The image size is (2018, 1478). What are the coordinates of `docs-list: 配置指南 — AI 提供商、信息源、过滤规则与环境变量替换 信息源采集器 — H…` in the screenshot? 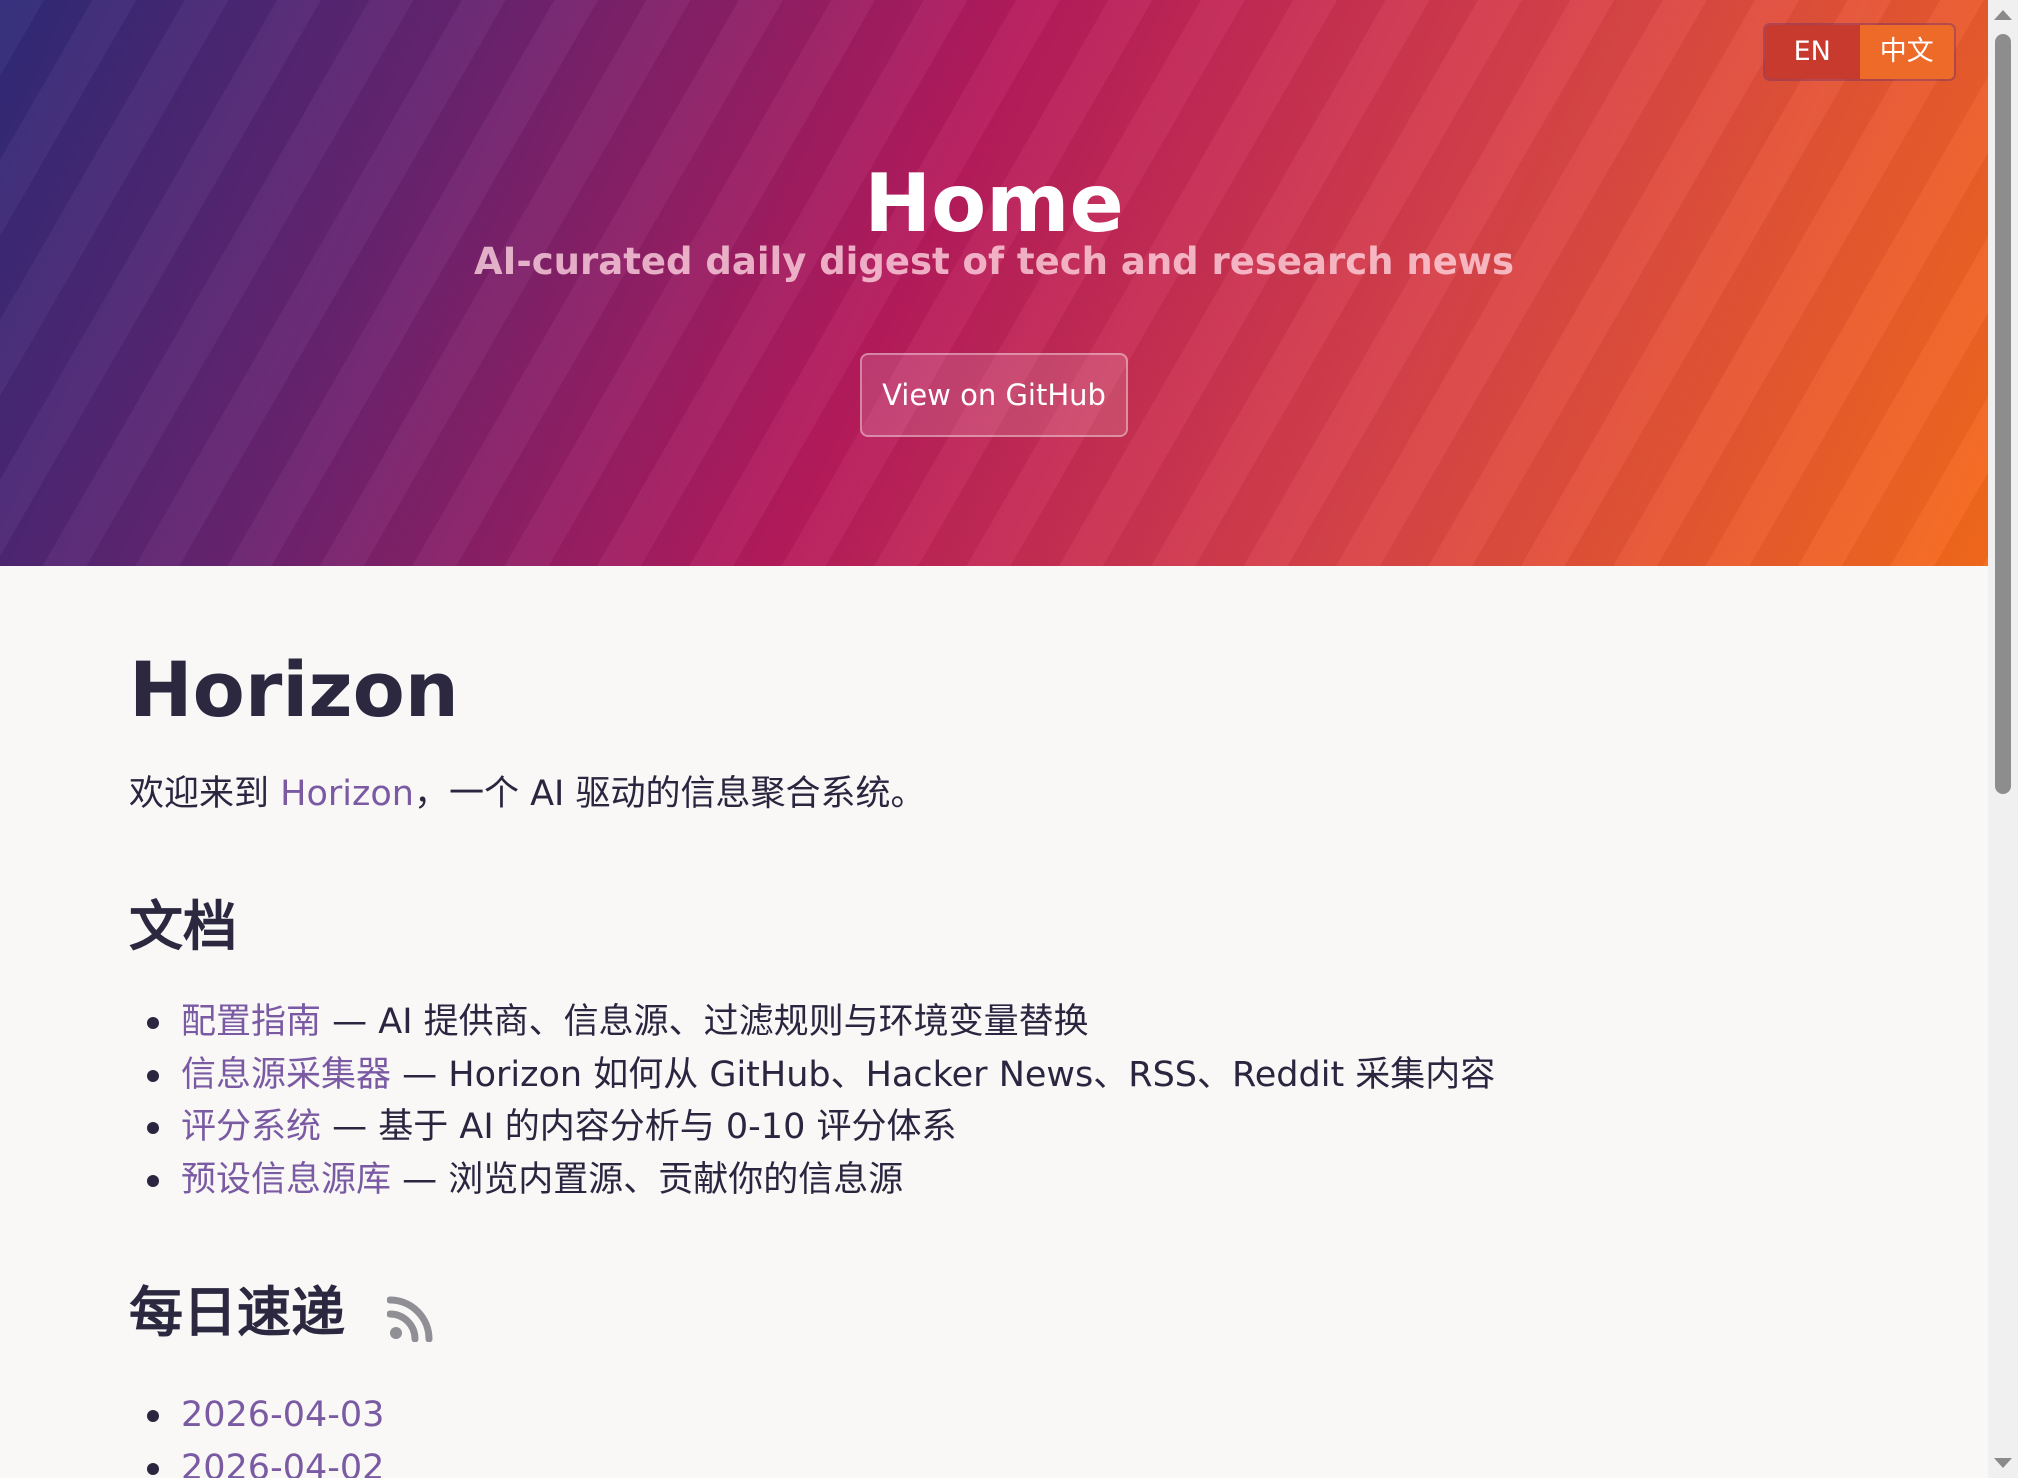 It's located at (821, 1101).